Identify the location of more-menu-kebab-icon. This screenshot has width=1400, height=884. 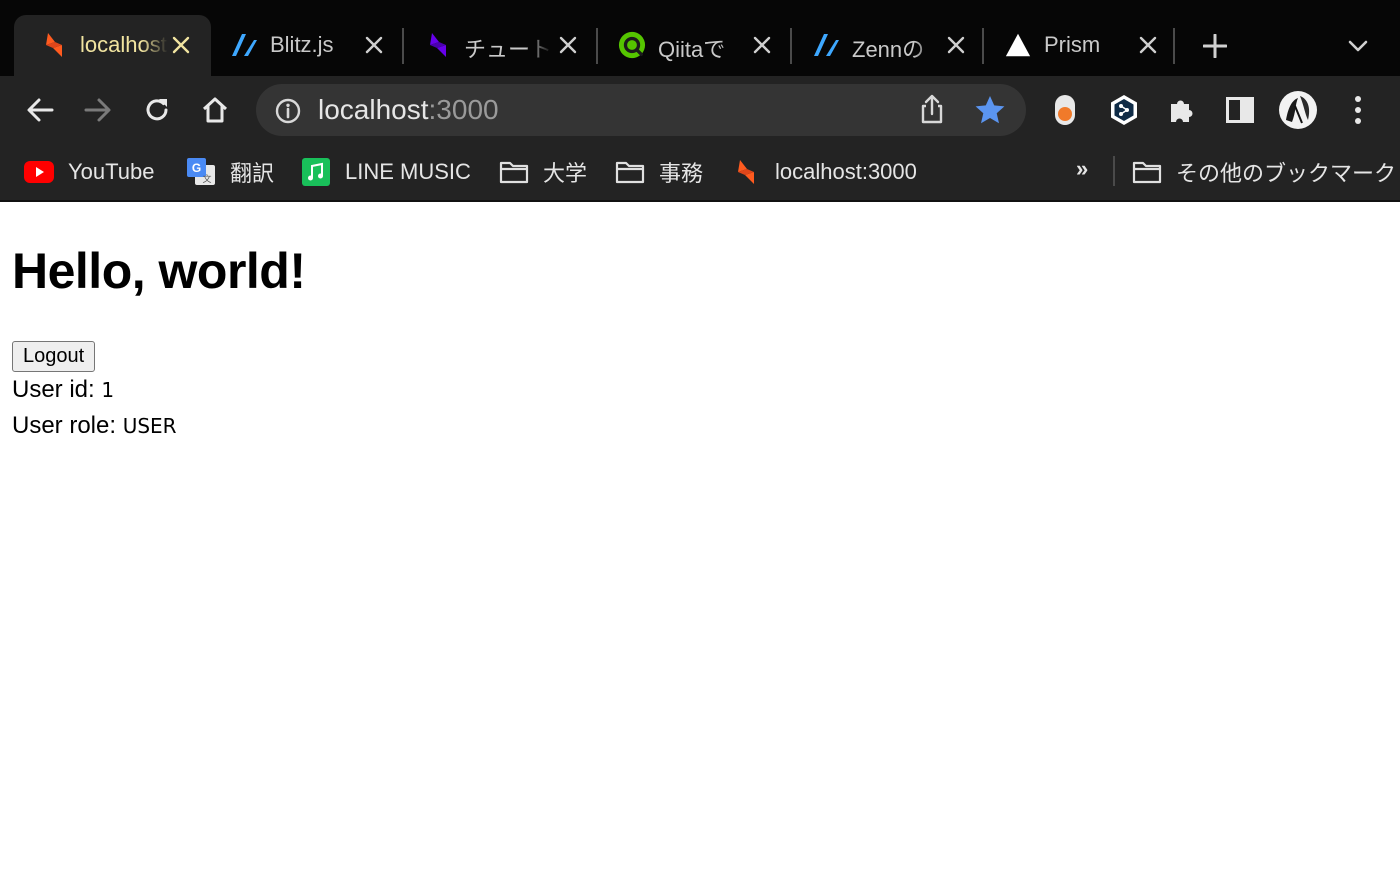
(1358, 110).